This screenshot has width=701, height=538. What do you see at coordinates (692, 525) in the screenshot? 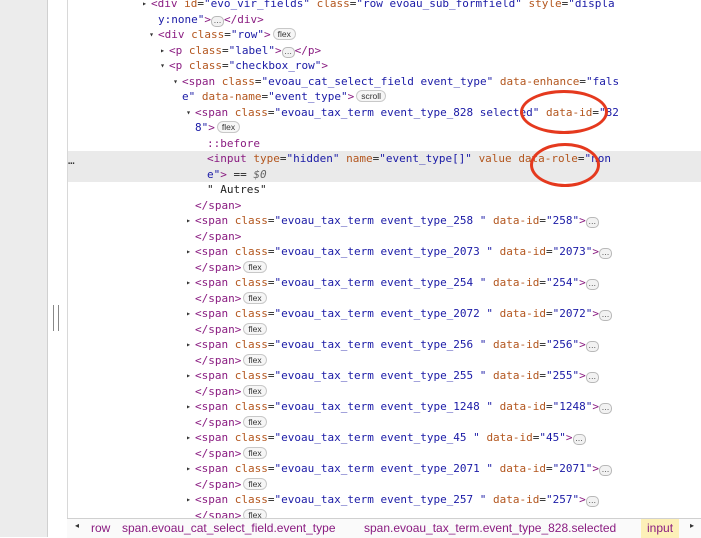
I see `breadcrumb-forward-arrow-icon: ▸` at bounding box center [692, 525].